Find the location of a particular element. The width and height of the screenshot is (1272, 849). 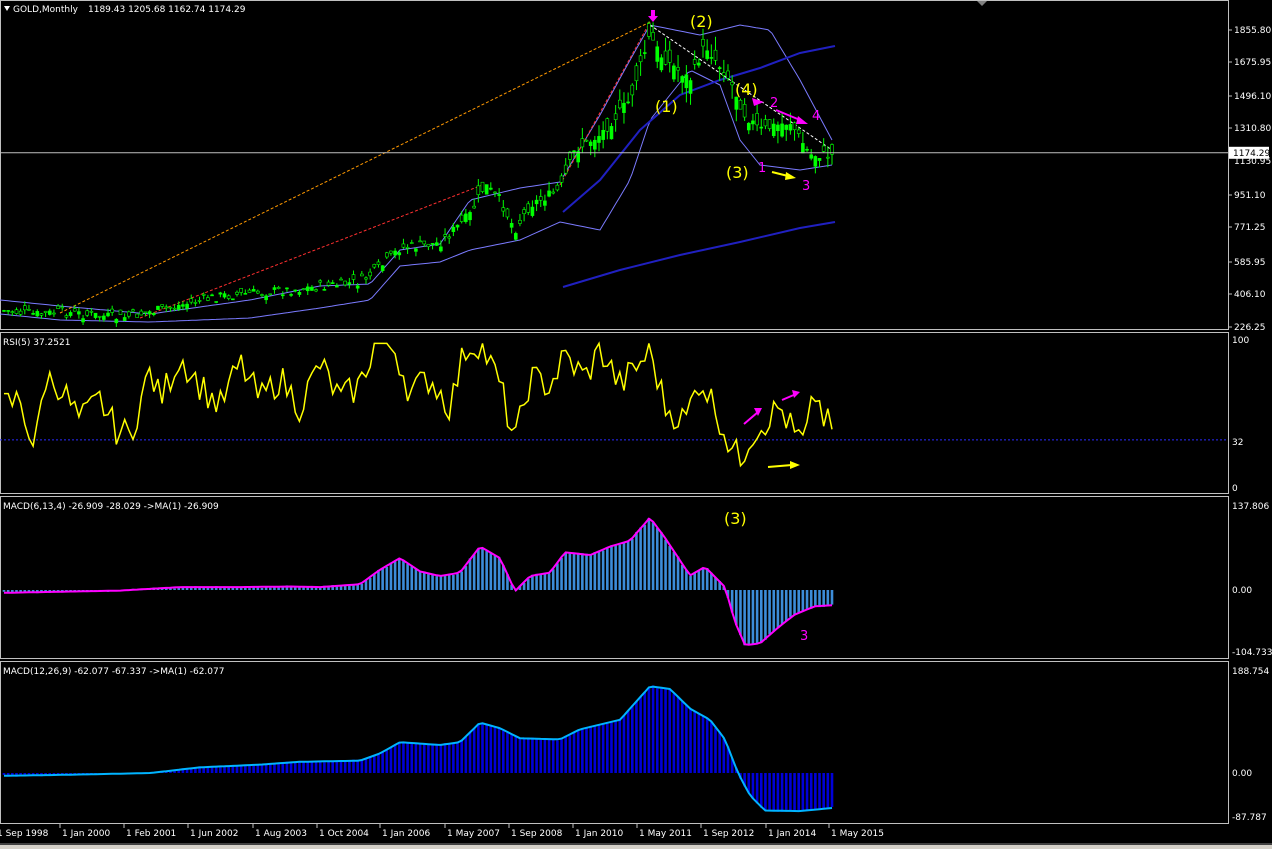

macd2-axis-label: -87.787 is located at coordinates (1249, 818).